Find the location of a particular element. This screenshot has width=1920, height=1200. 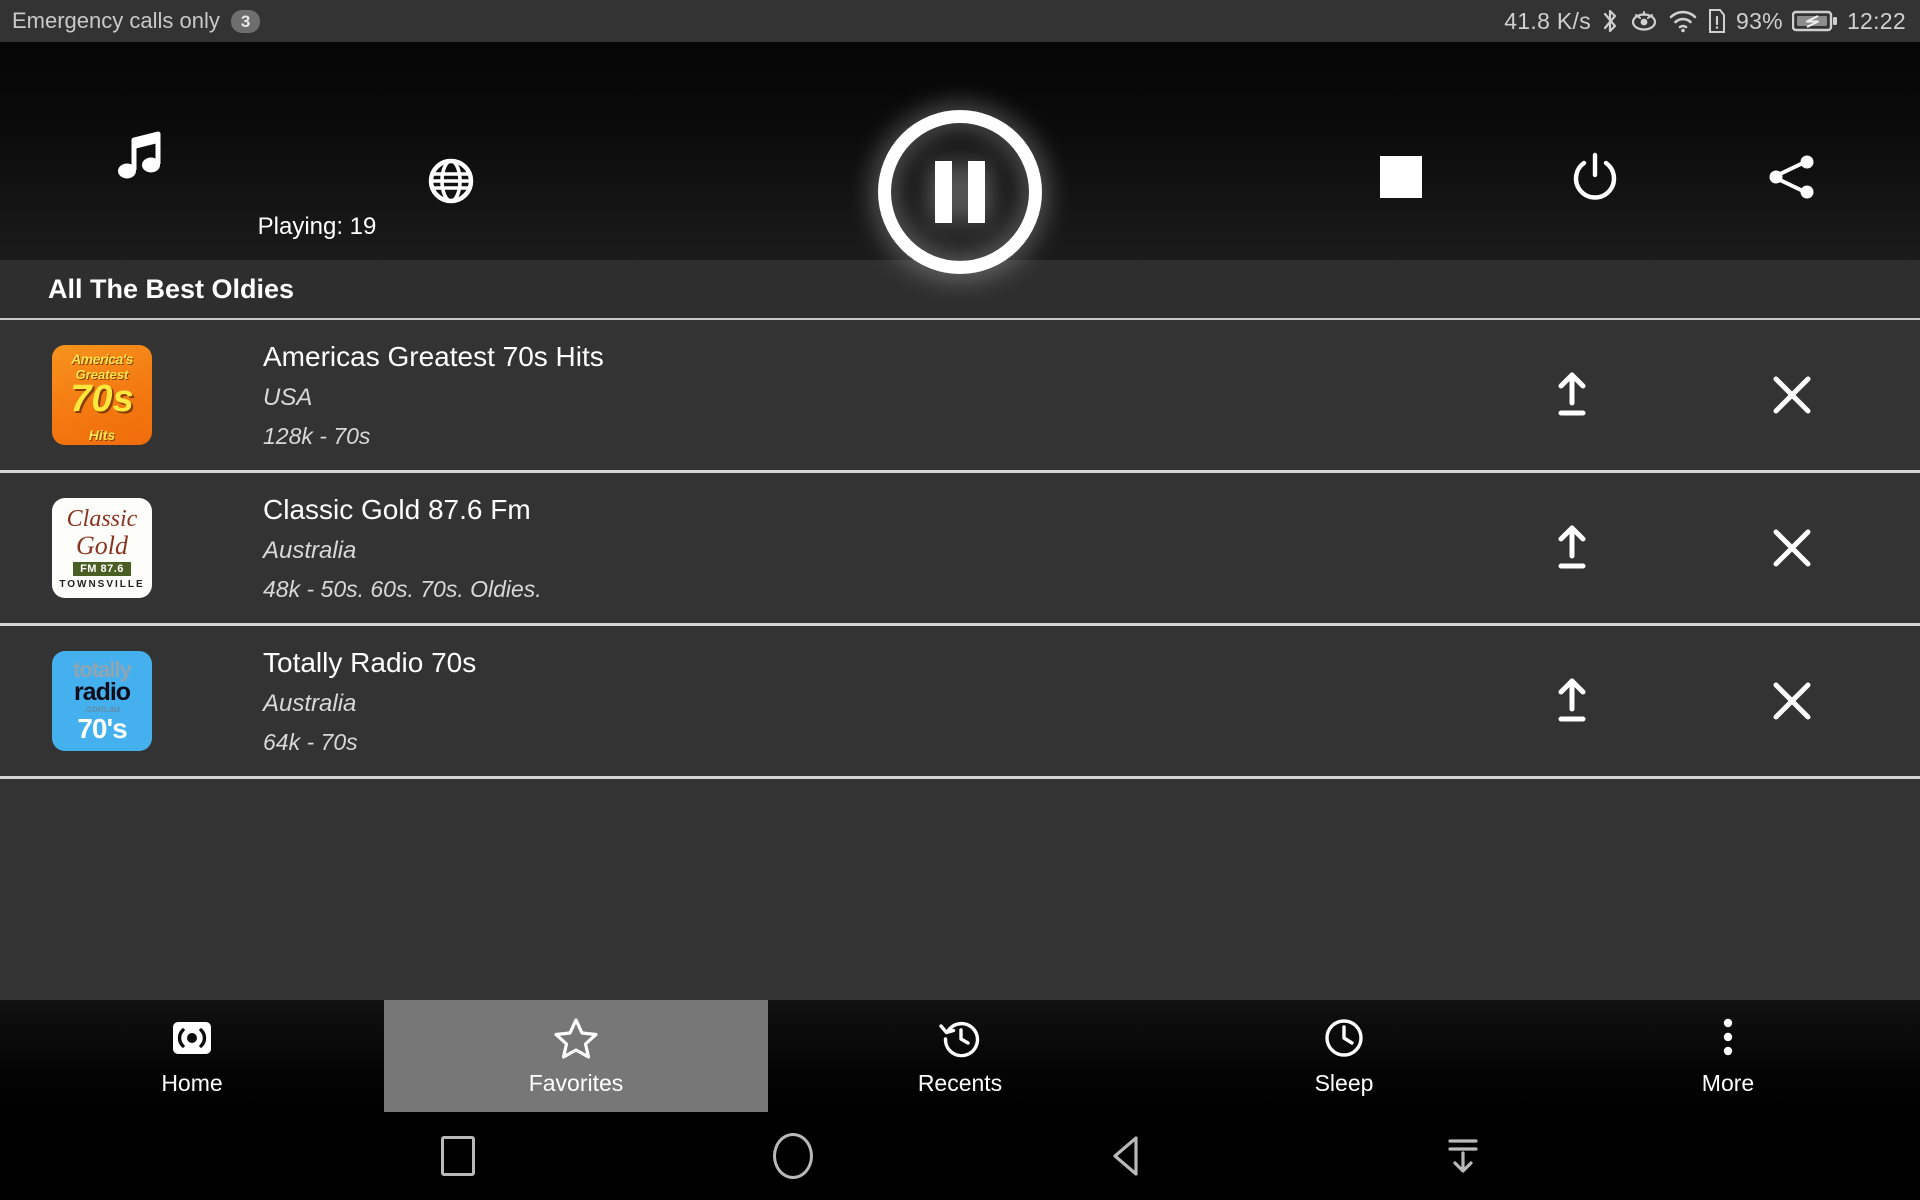

tab-more: More is located at coordinates (1728, 1056).